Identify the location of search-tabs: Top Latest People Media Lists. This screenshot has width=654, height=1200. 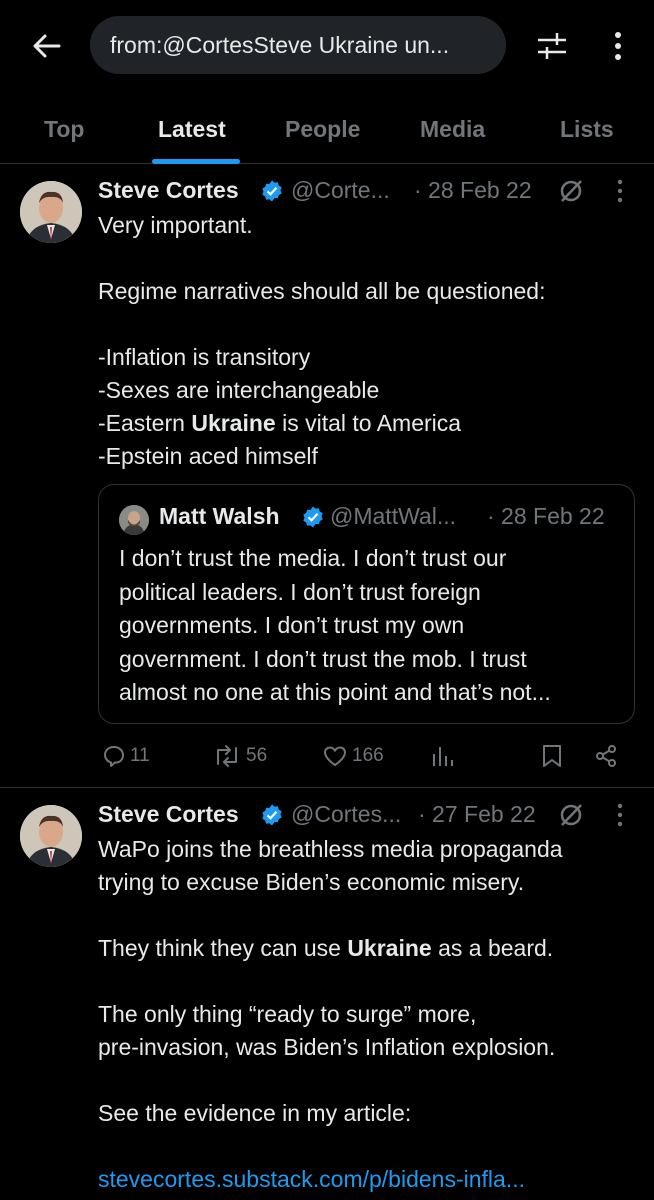
(327, 130).